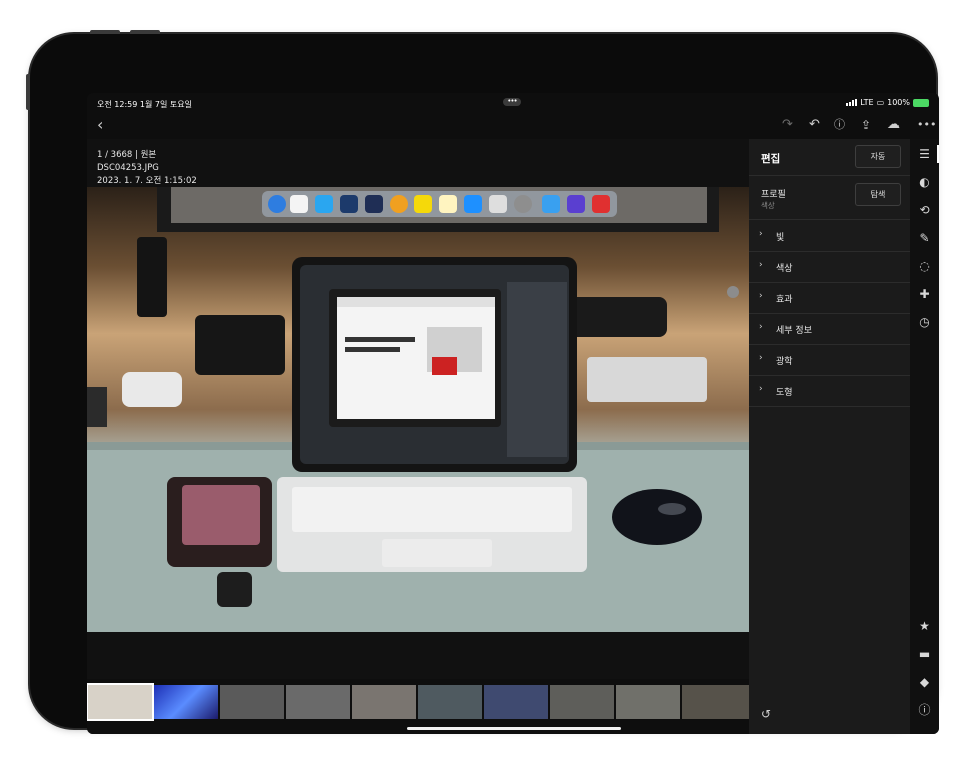 The height and width of the screenshot is (763, 966). Describe the element at coordinates (28, 92) in the screenshot. I see `side-button` at that location.